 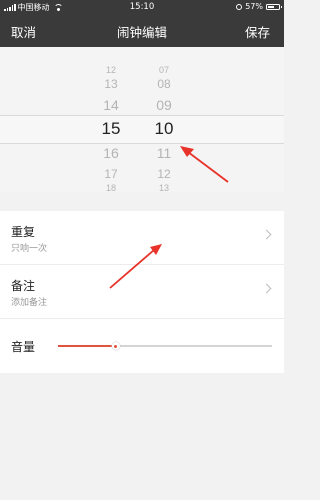 I want to click on note-row: 备注 添加备注, so click(x=142, y=292).